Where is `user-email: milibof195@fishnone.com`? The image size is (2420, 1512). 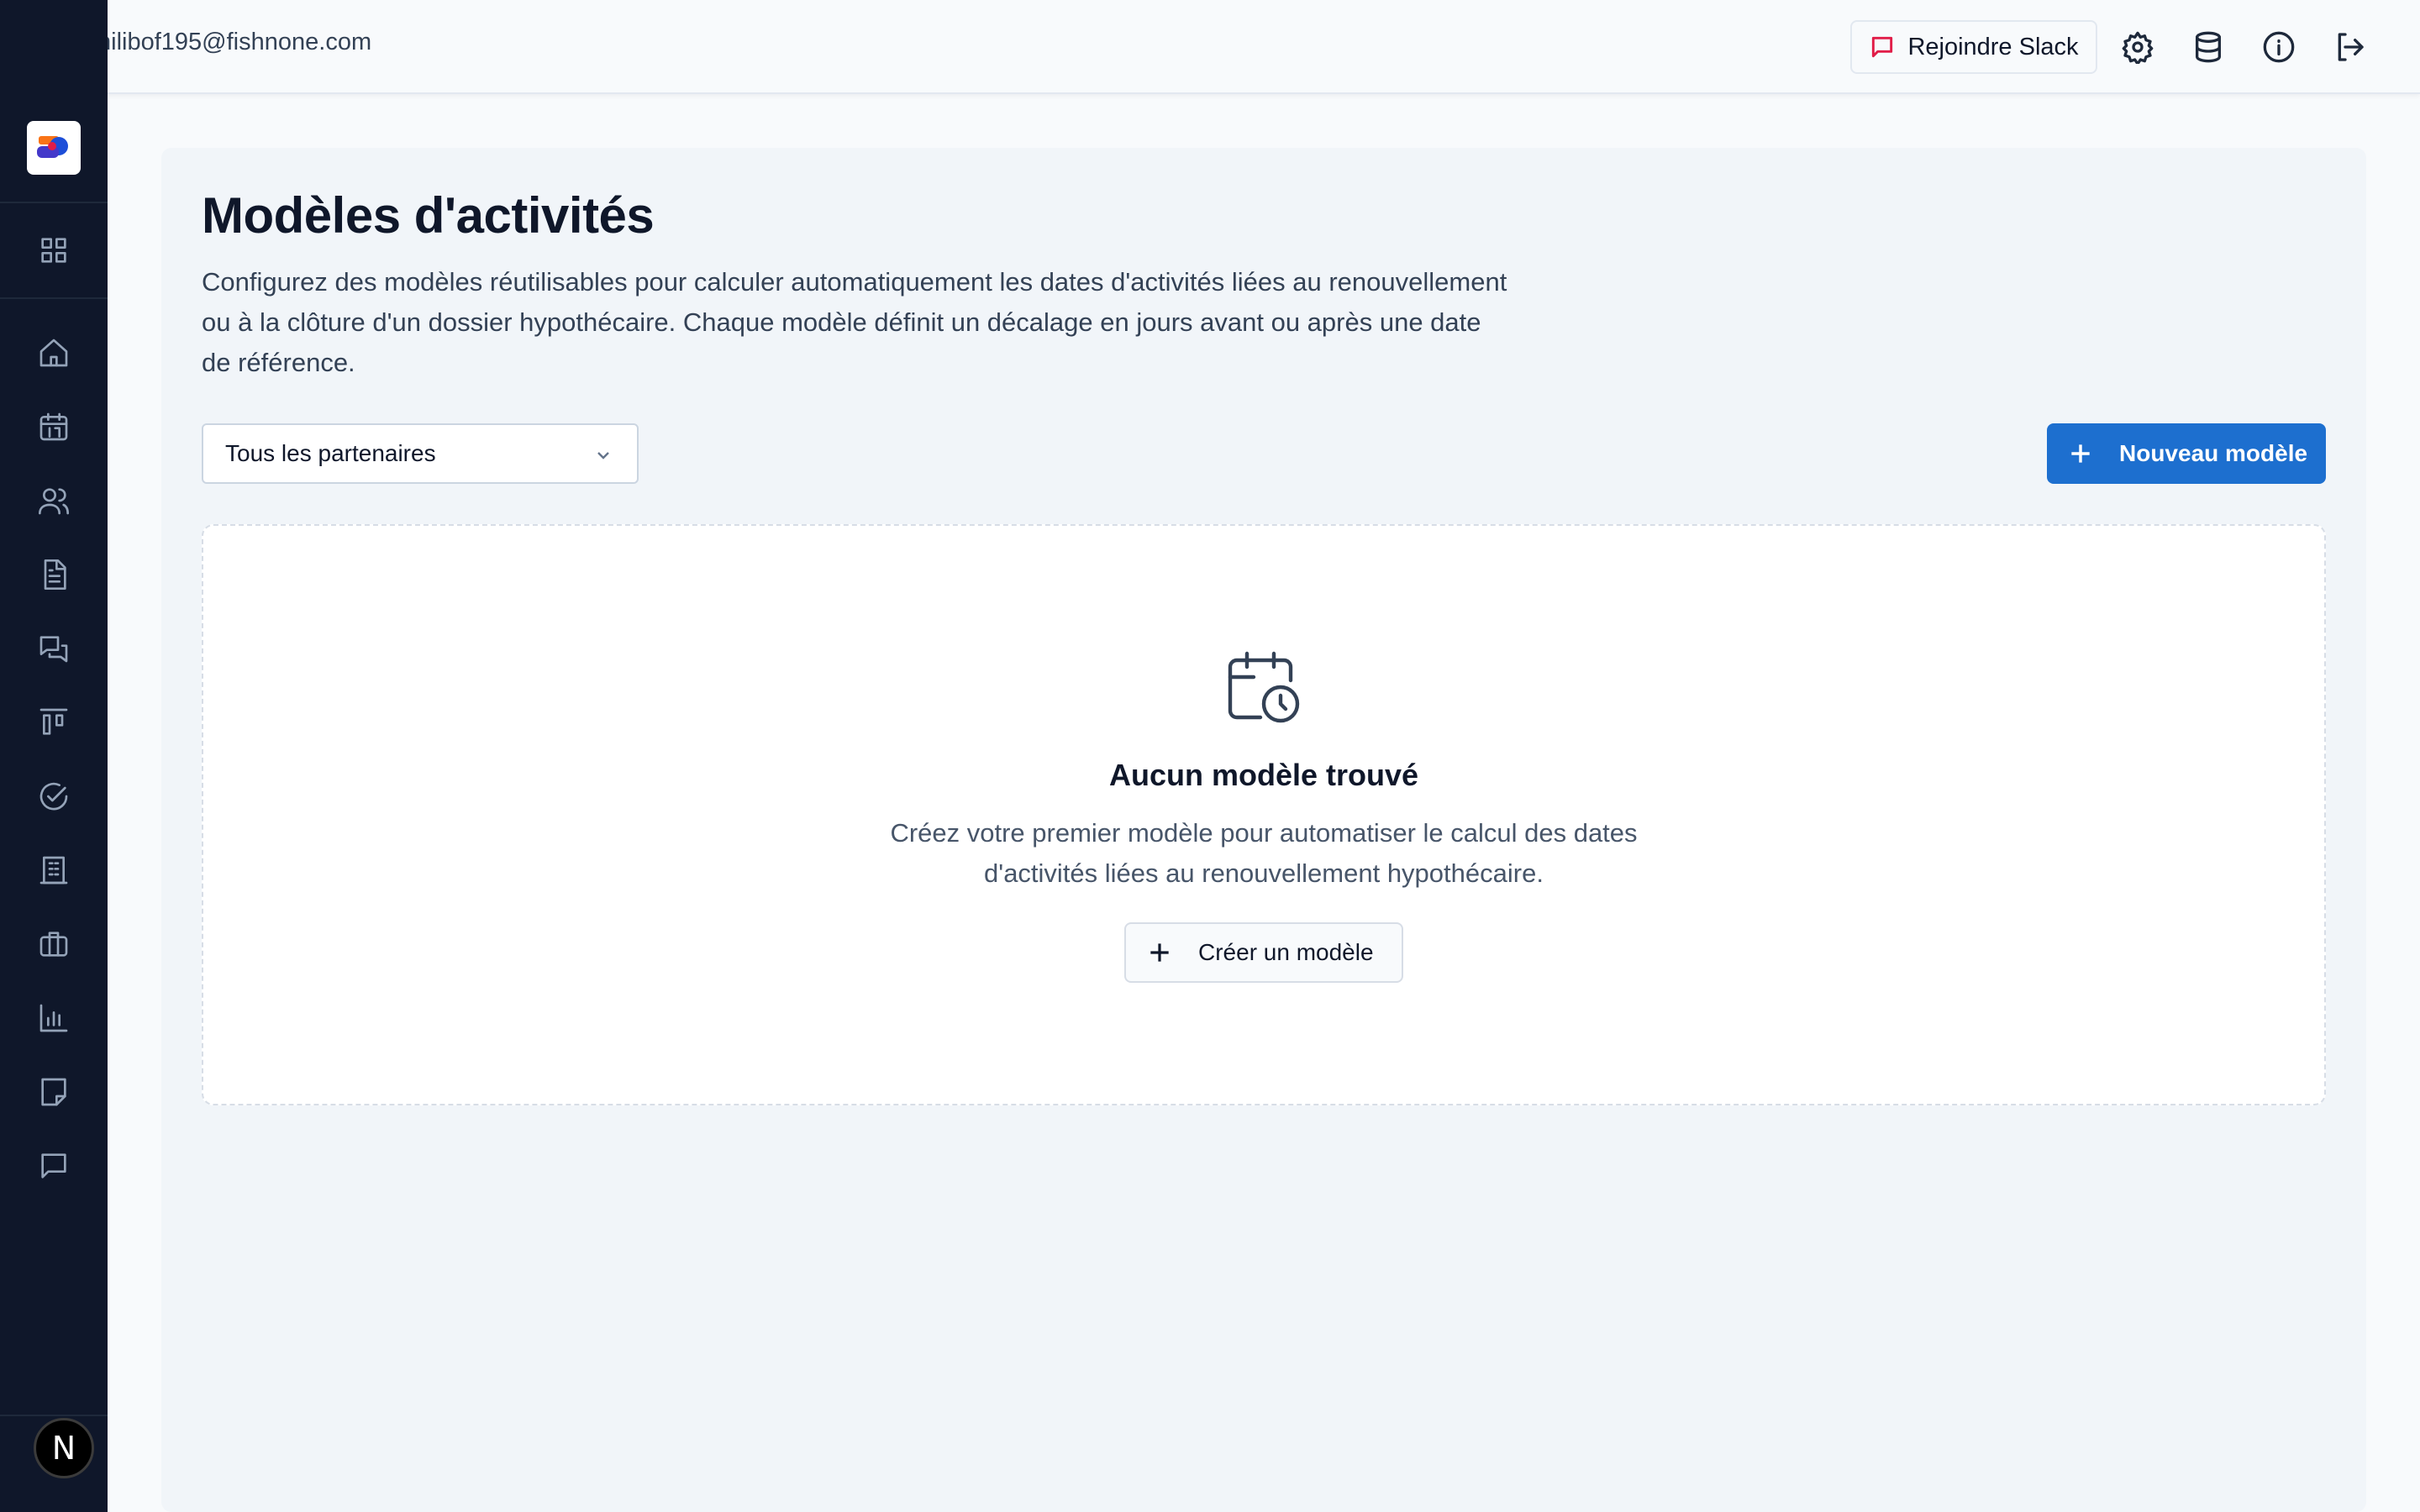 user-email: milibof195@fishnone.com is located at coordinates (232, 42).